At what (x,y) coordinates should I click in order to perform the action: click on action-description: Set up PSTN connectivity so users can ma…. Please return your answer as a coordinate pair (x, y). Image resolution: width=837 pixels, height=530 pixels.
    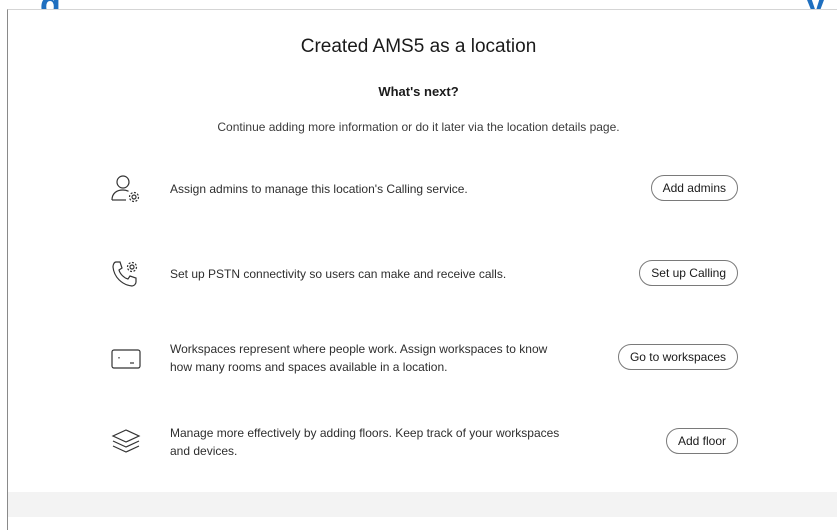
    Looking at the image, I should click on (338, 274).